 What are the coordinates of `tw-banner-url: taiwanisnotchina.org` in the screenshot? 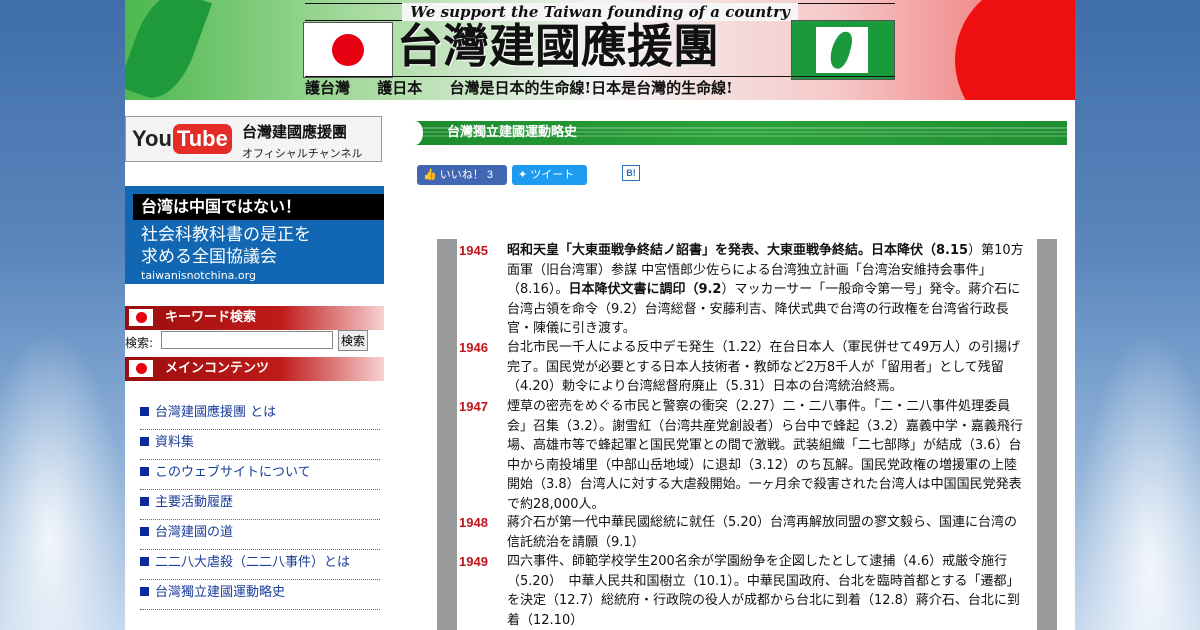 It's located at (198, 275).